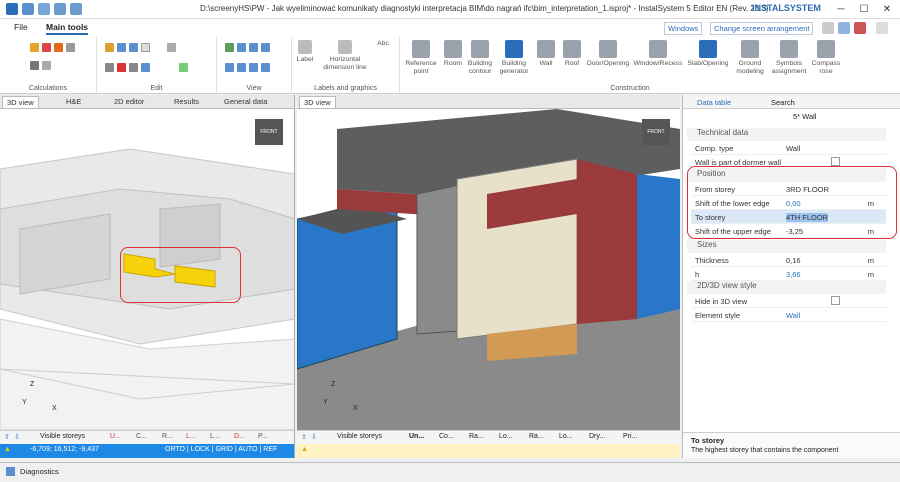 This screenshot has height=482, width=900. I want to click on select-icon, so click(145, 47).